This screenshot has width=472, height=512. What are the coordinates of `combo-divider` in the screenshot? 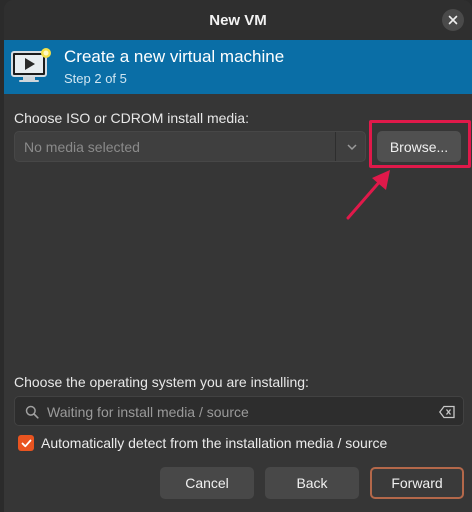 It's located at (335, 146).